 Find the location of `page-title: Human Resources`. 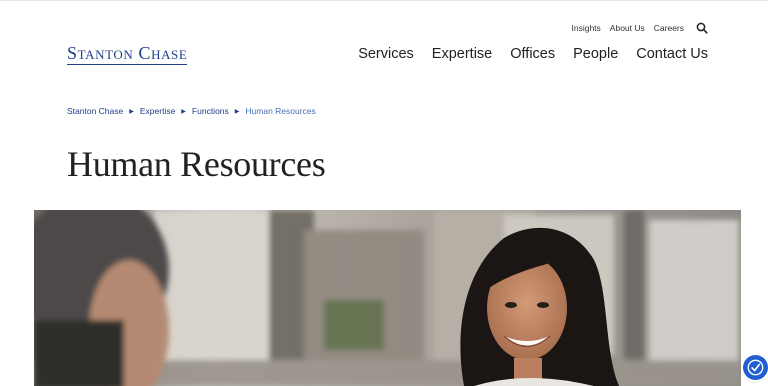

page-title: Human Resources is located at coordinates (196, 164).